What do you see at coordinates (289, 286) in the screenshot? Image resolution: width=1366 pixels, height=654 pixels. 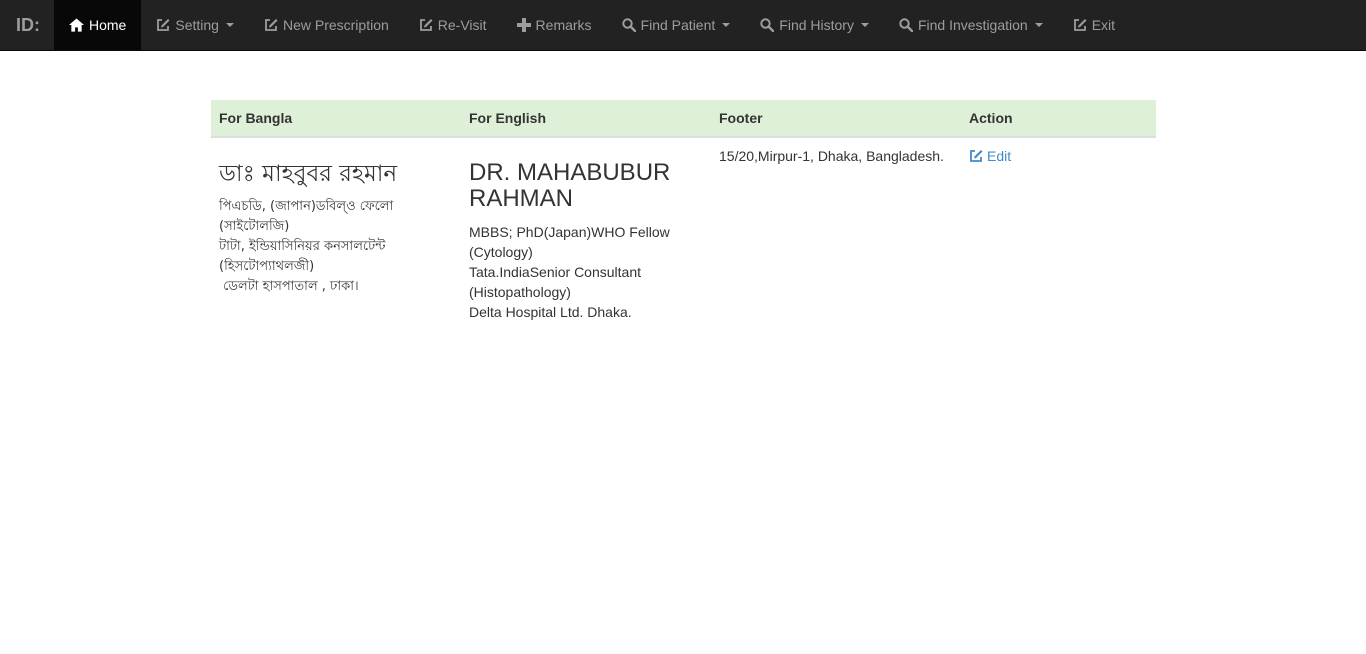 I see `bangla-line: ডেলটা হাসপাতাল , ঢাকা।` at bounding box center [289, 286].